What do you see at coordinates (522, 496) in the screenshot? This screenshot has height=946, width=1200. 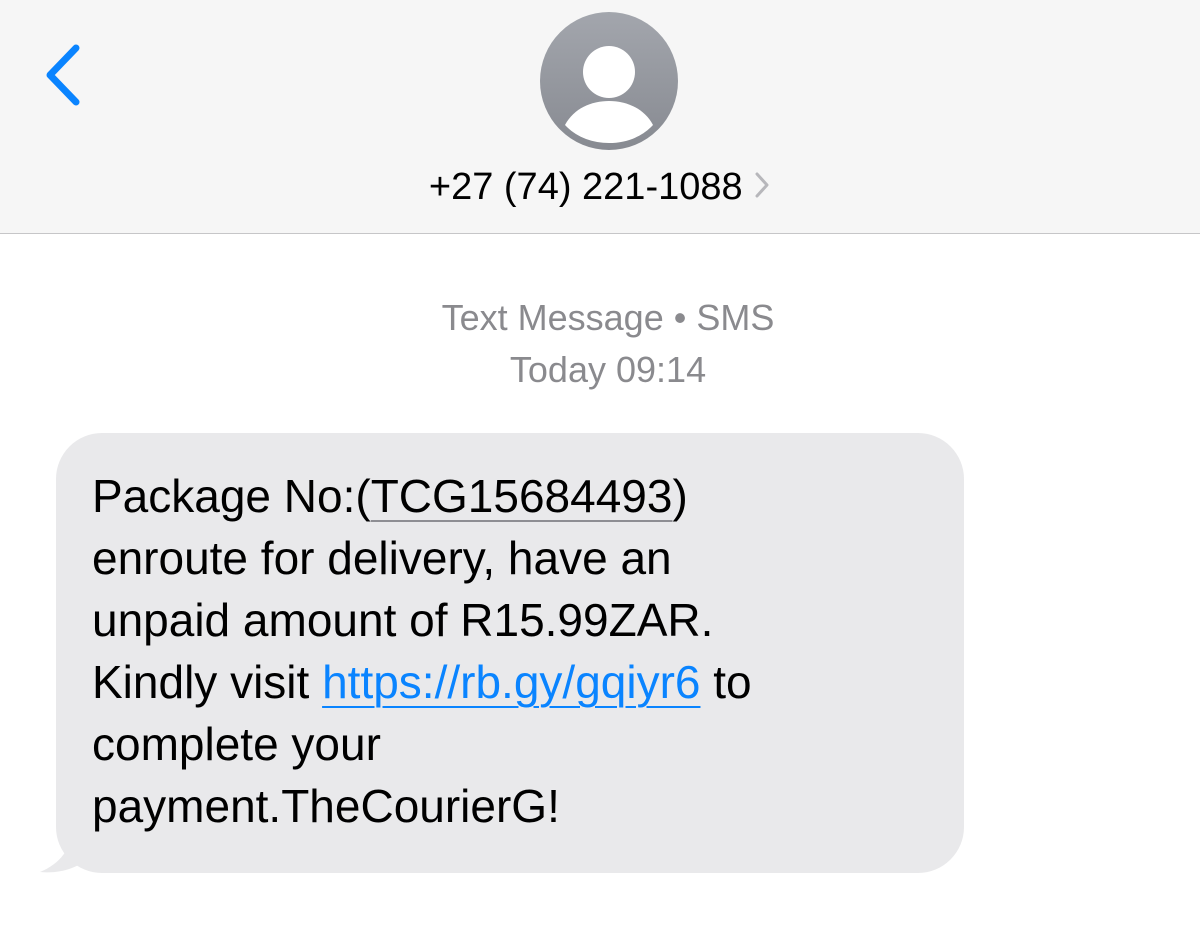 I see `tracking-number: TCG15684493` at bounding box center [522, 496].